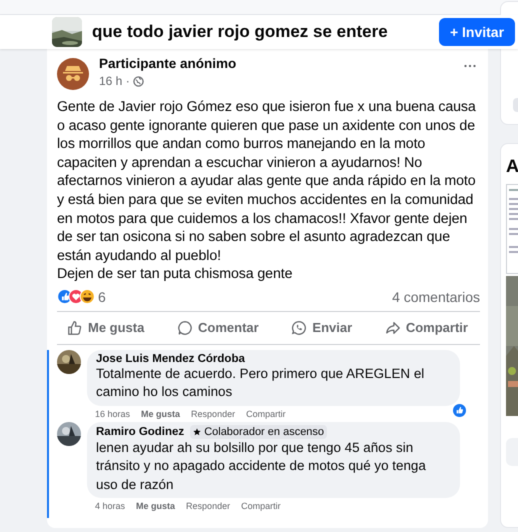 This screenshot has width=518, height=532. What do you see at coordinates (140, 432) in the screenshot?
I see `commenter-name: Ramiro Godinez` at bounding box center [140, 432].